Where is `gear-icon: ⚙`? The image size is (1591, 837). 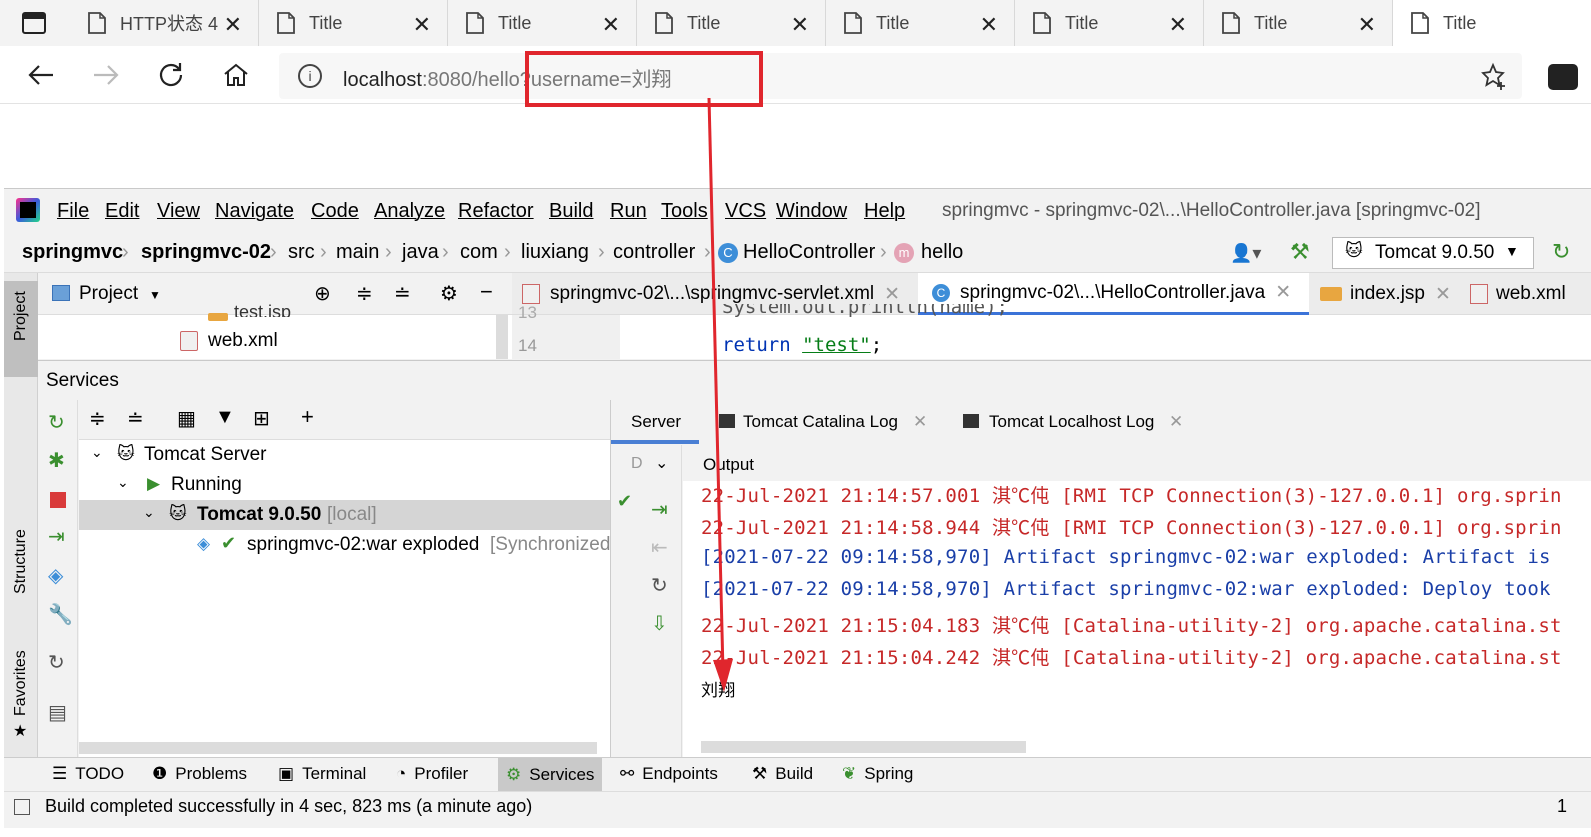 gear-icon: ⚙ is located at coordinates (449, 293).